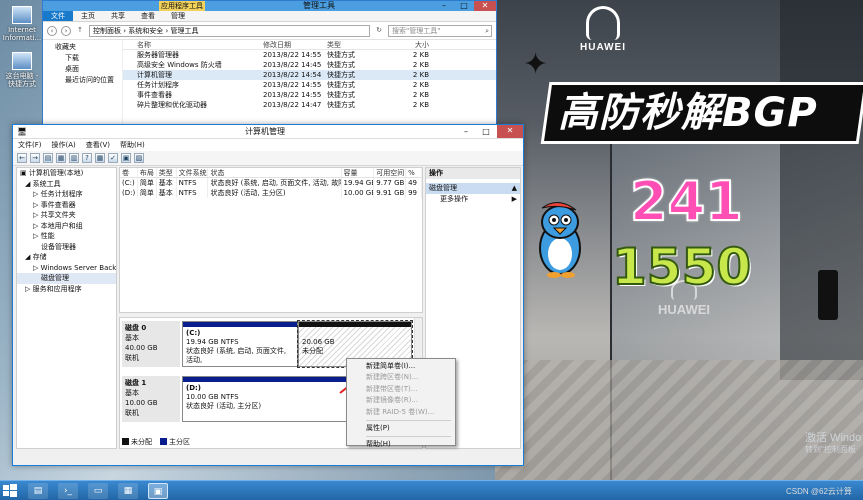 Image resolution: width=863 pixels, height=500 pixels. I want to click on computer-management-icon: ▣, so click(158, 490).